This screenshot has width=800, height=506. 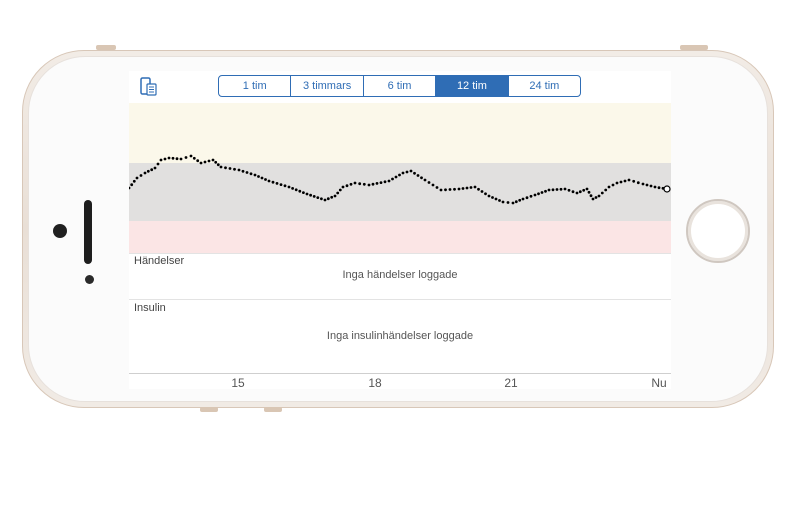 I want to click on insulin-empty-message: Inga insulinhändelser loggade, so click(x=400, y=336).